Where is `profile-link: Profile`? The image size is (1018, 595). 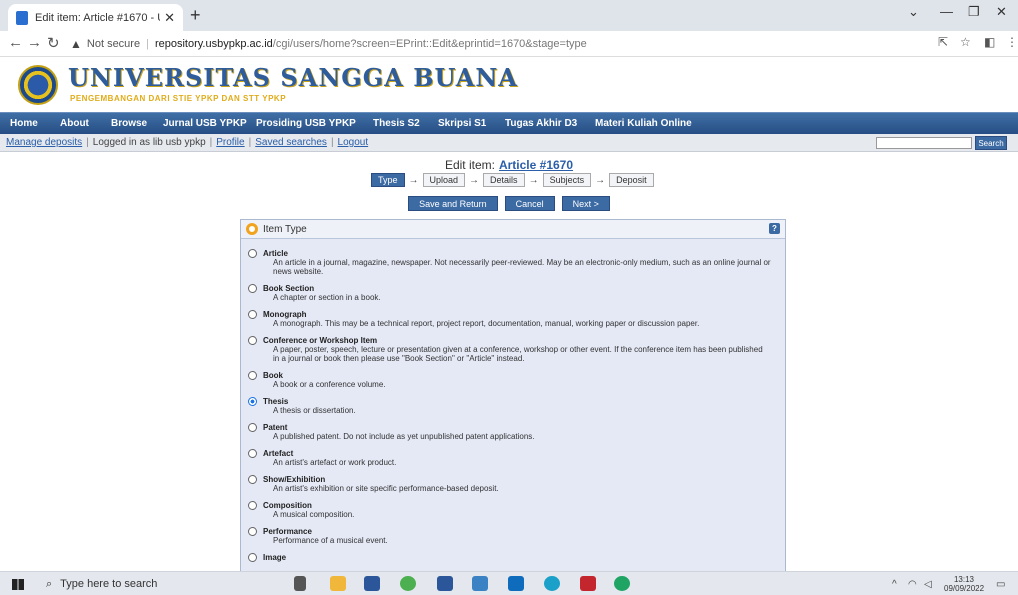 profile-link: Profile is located at coordinates (230, 142).